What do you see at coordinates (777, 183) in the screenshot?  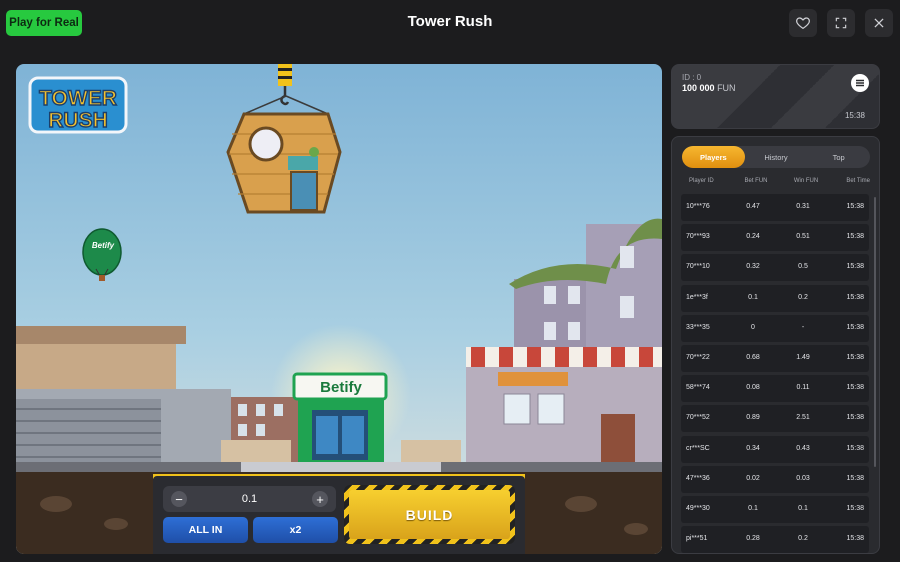 I see `table-header: Player ID Bet FUN Win FUN Bet Time` at bounding box center [777, 183].